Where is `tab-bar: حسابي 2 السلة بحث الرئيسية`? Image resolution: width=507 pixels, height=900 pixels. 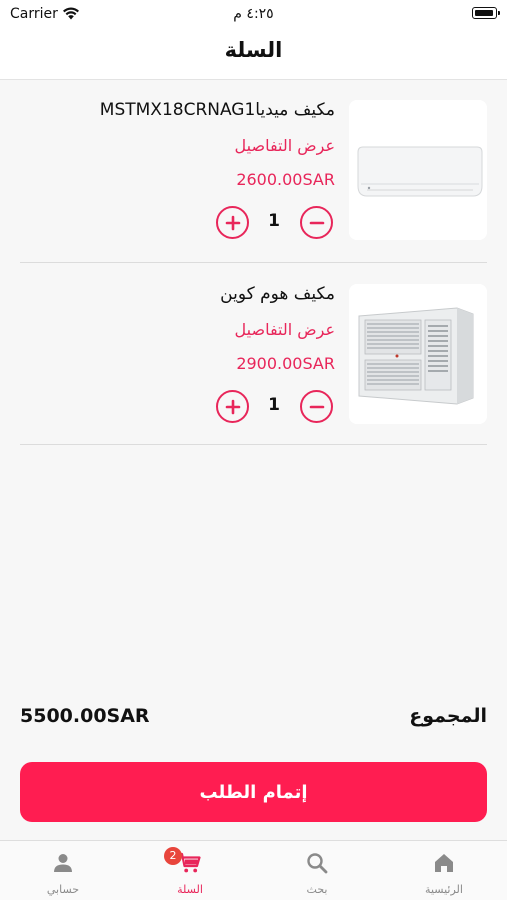 tab-bar: حسابي 2 السلة بحث الرئيسية is located at coordinates (253, 870).